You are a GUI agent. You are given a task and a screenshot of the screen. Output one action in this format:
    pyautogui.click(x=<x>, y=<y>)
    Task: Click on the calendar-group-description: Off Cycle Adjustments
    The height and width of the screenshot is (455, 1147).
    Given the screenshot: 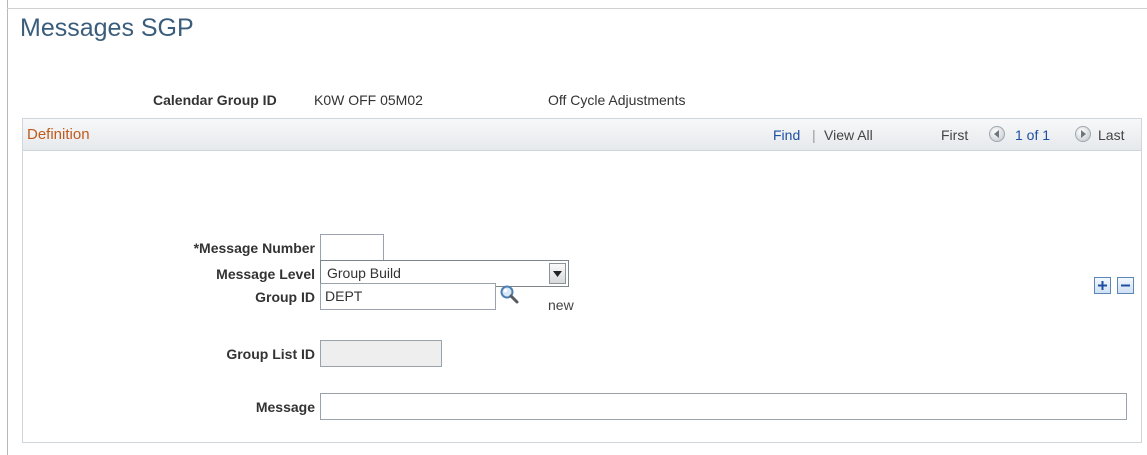 What is the action you would take?
    pyautogui.click(x=617, y=100)
    